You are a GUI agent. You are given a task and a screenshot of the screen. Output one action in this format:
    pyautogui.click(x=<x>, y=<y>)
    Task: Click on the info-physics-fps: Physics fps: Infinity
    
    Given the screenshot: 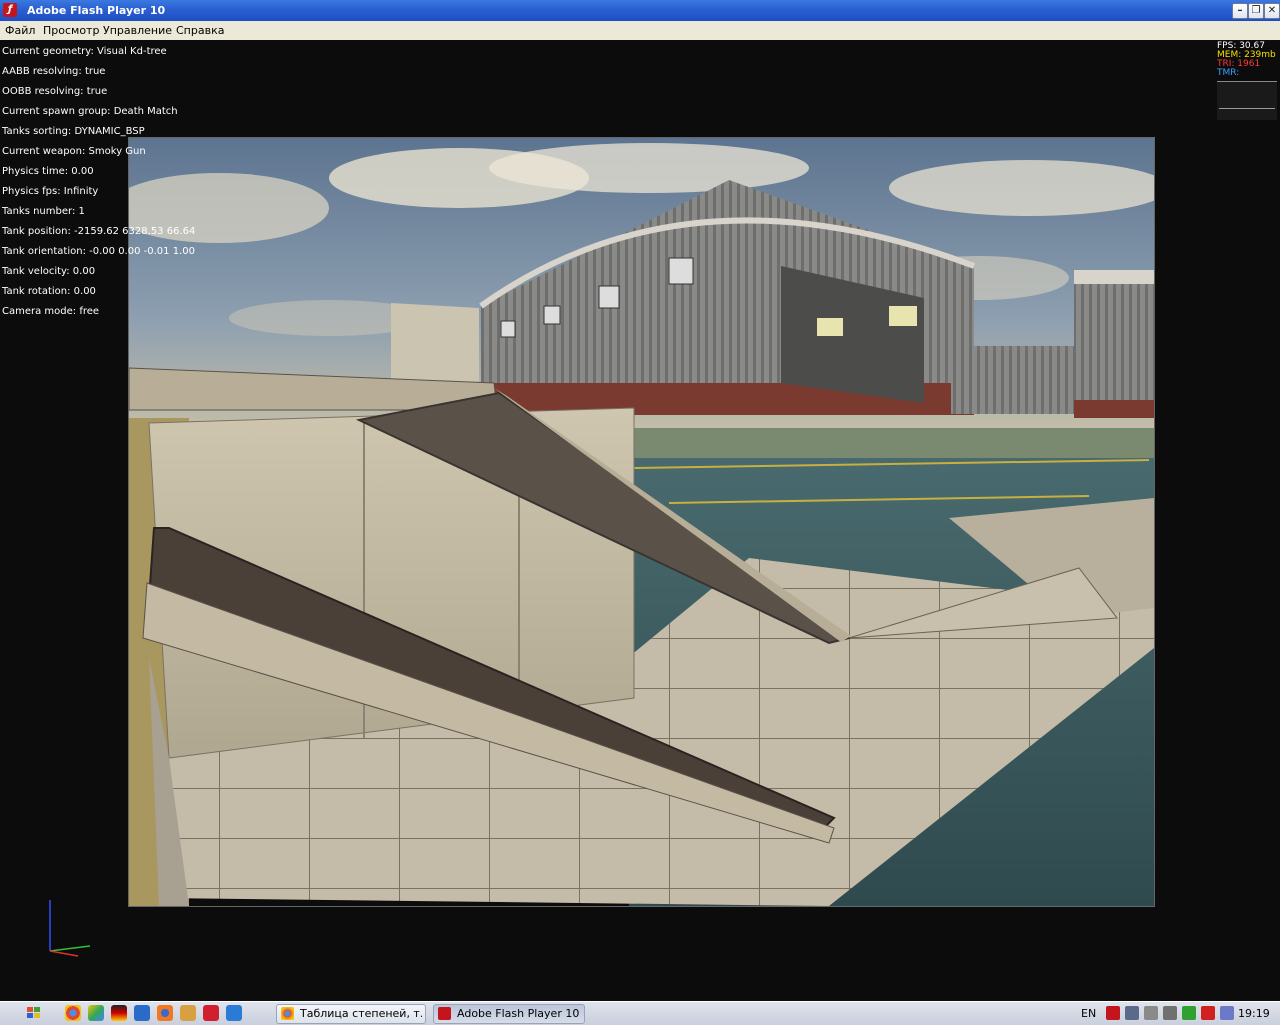 What is the action you would take?
    pyautogui.click(x=50, y=191)
    